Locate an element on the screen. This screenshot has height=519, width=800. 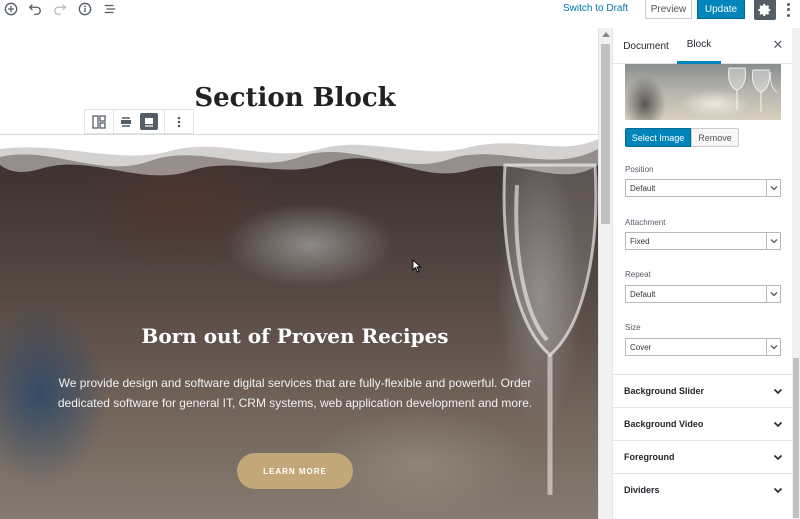
block-toolbar is located at coordinates (139, 121).